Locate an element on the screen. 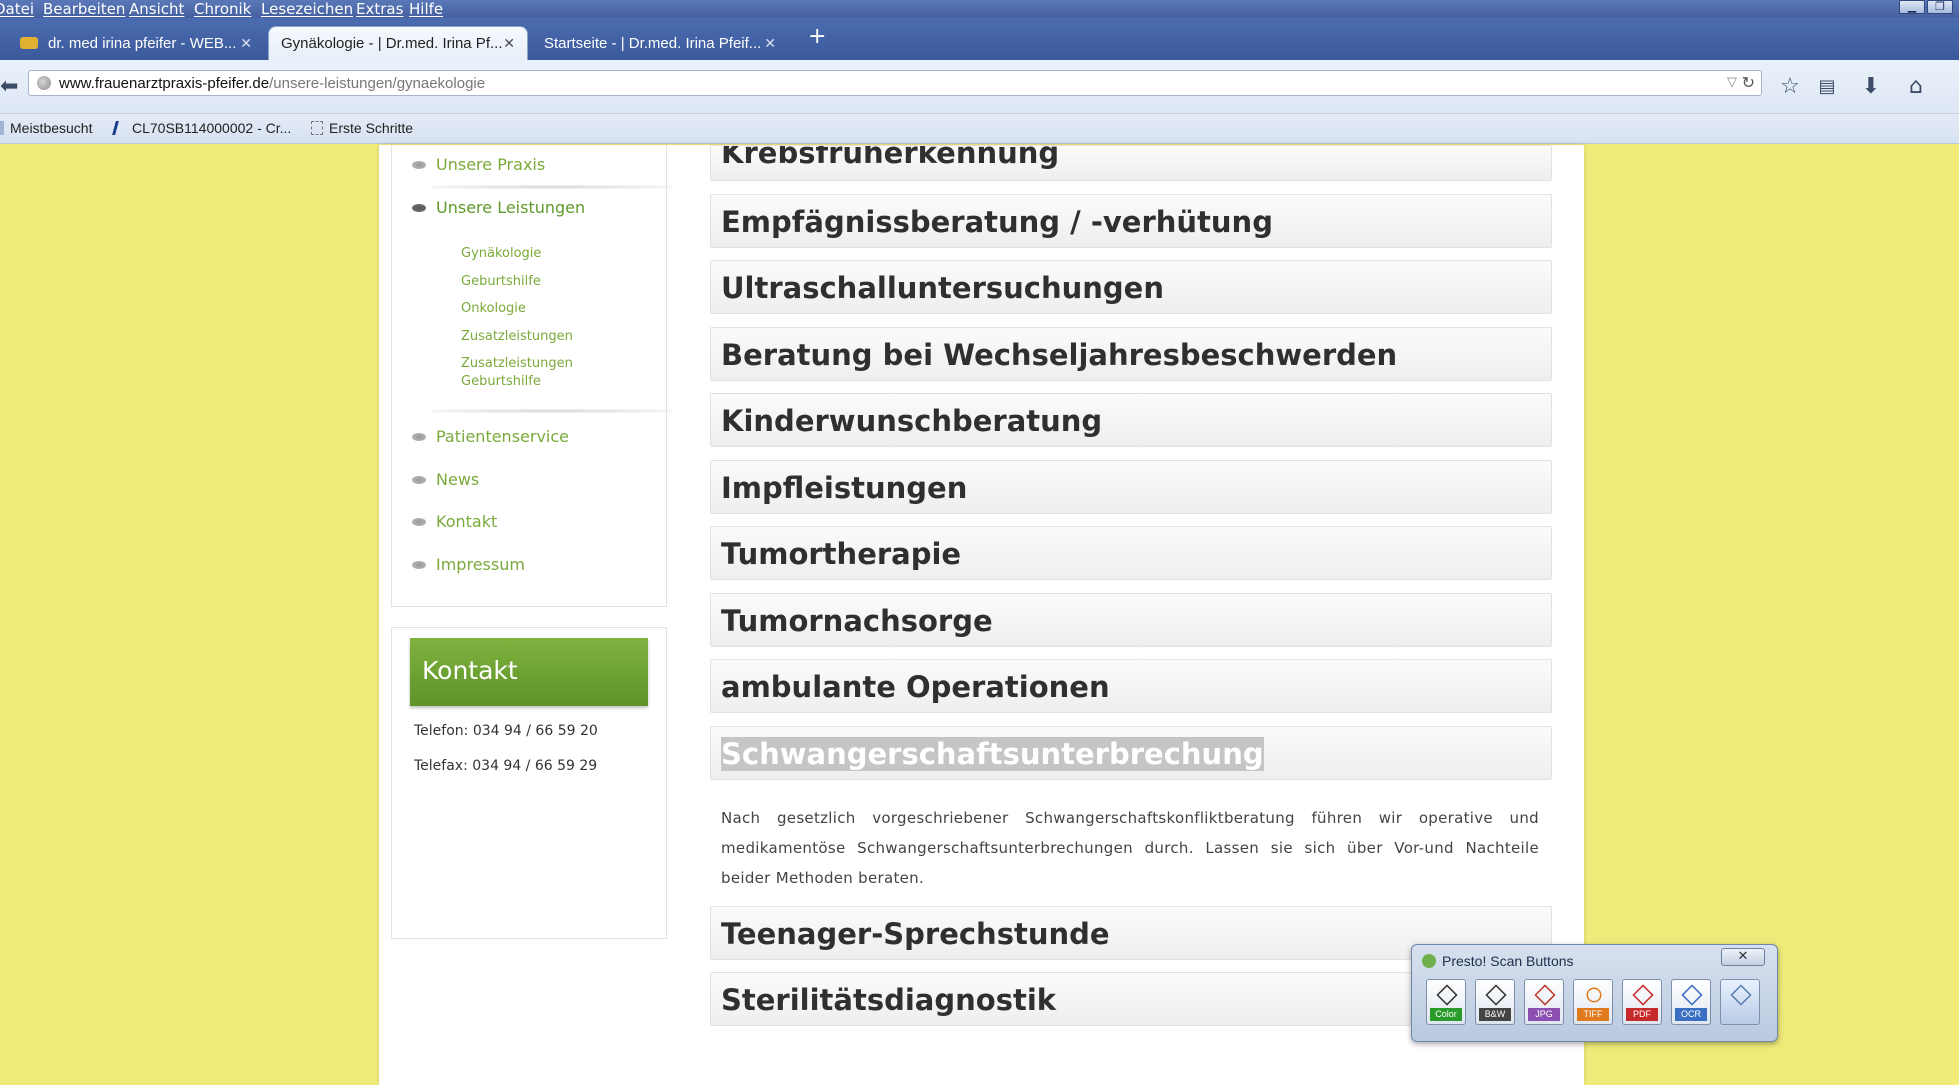 The height and width of the screenshot is (1085, 1959). scan-button-label: OCR is located at coordinates (1691, 1014).